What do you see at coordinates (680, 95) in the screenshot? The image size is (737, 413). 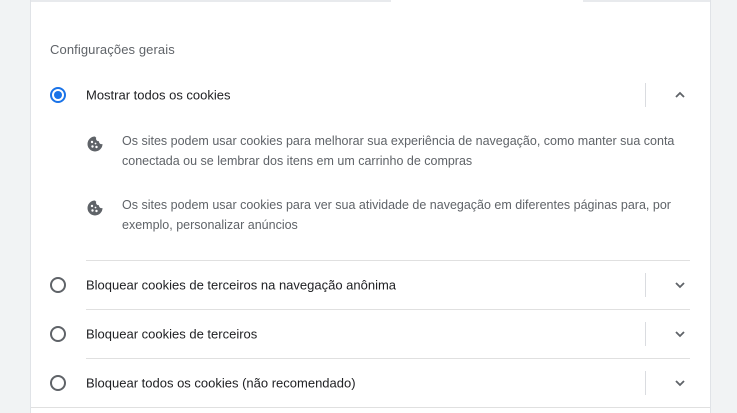 I see `chevron-up-icon` at bounding box center [680, 95].